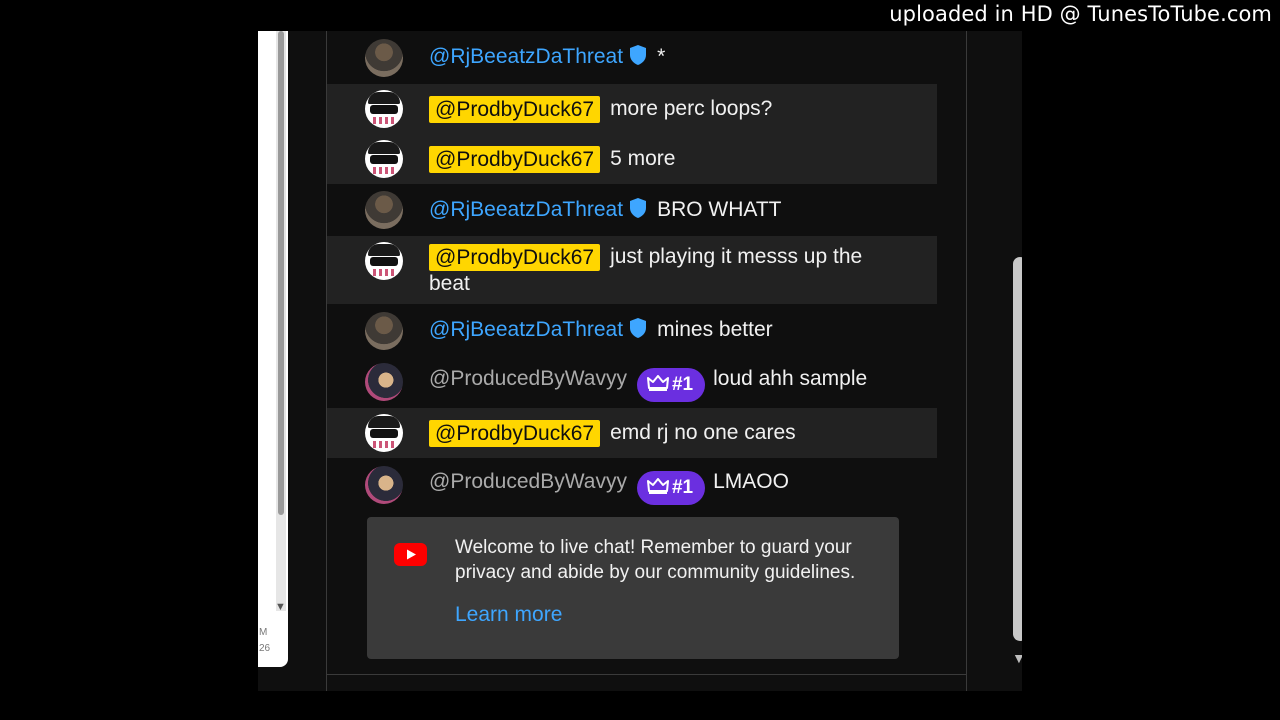 Image resolution: width=1280 pixels, height=720 pixels. I want to click on chat-message-line: @ProdbyDuck67 emd rj no one cares, so click(679, 433).